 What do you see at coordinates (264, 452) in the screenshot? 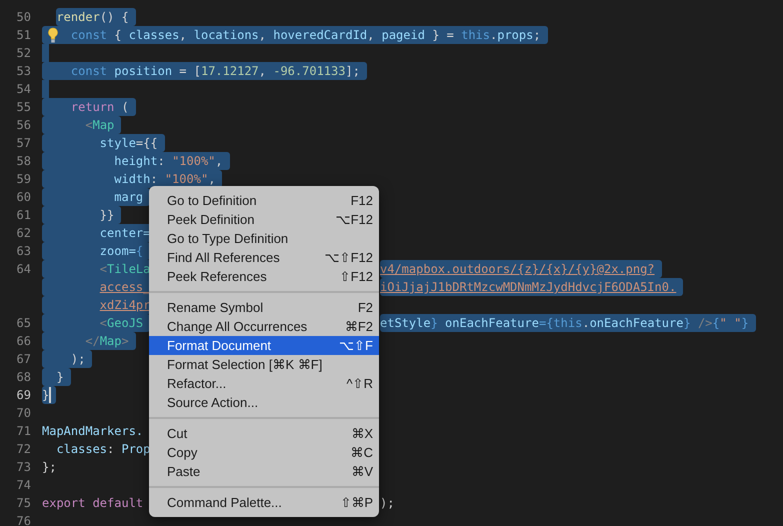
I see `menu-item: Copy ⌘C` at bounding box center [264, 452].